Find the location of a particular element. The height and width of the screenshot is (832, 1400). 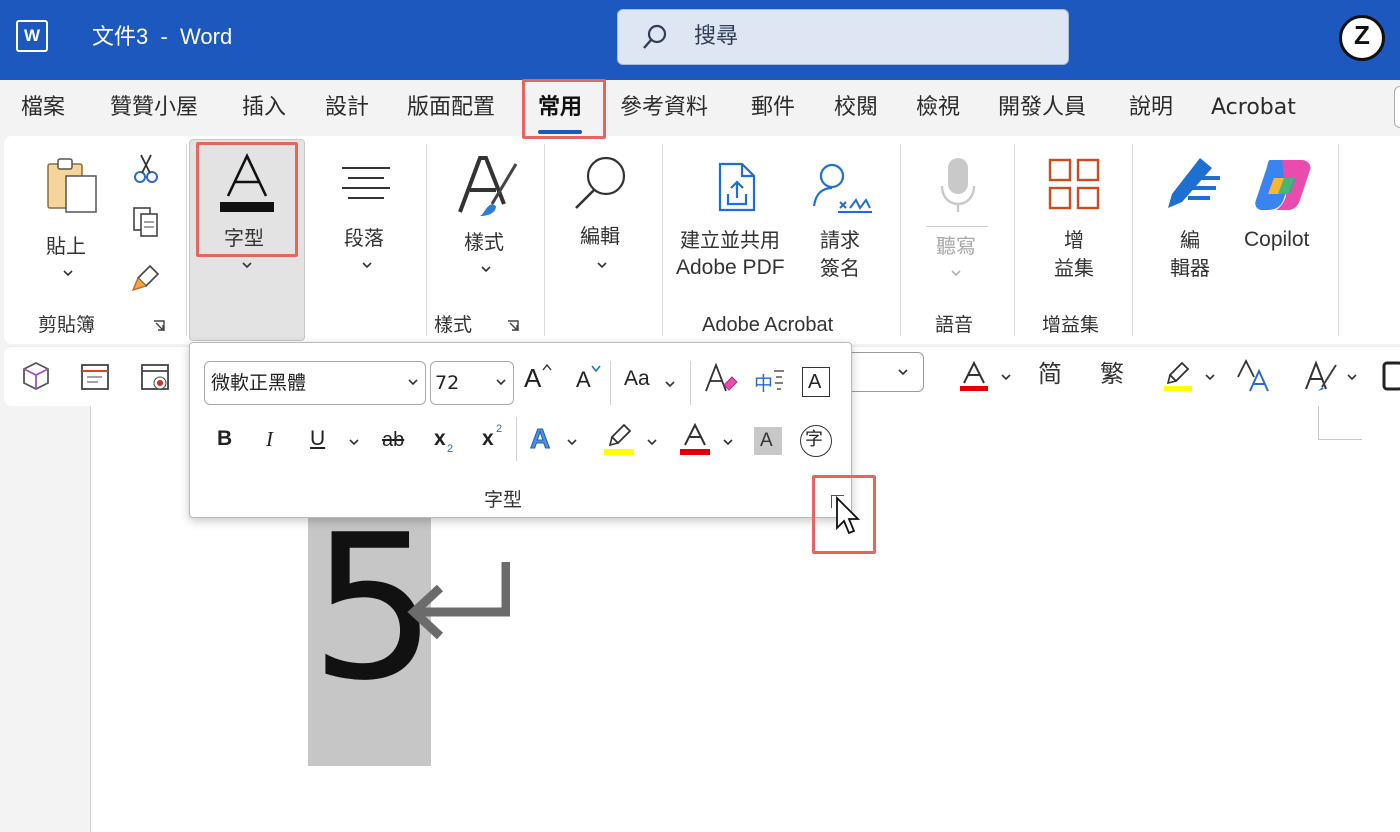

simplified-chinese-button: 简 is located at coordinates (1050, 374).